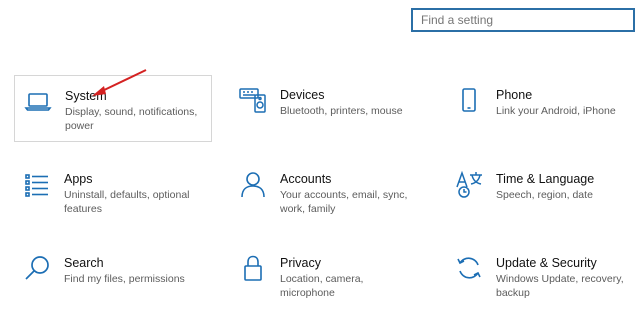 Image resolution: width=640 pixels, height=330 pixels. Describe the element at coordinates (84, 263) in the screenshot. I see `tile-title: Search` at that location.